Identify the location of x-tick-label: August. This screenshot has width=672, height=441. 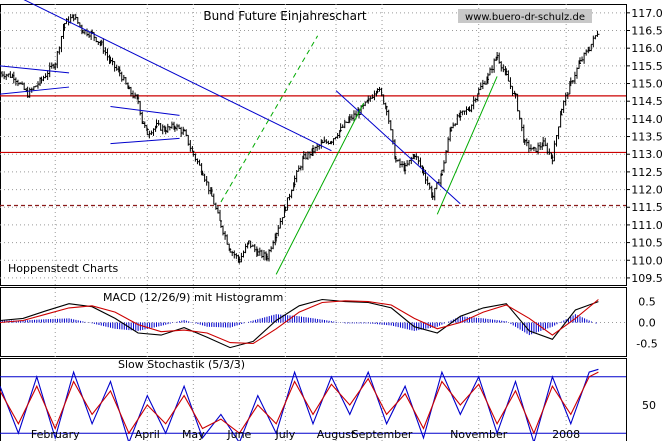
(336, 434).